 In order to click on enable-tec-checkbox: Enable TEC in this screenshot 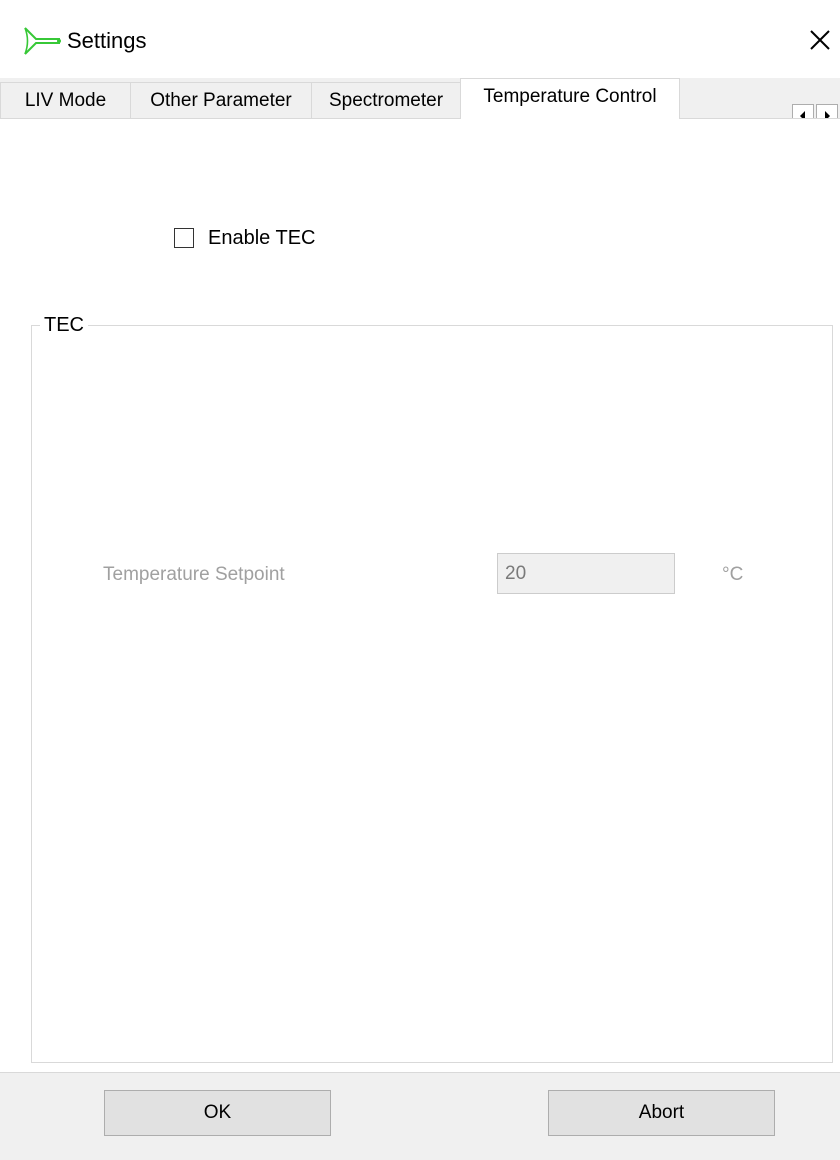, I will do `click(244, 238)`.